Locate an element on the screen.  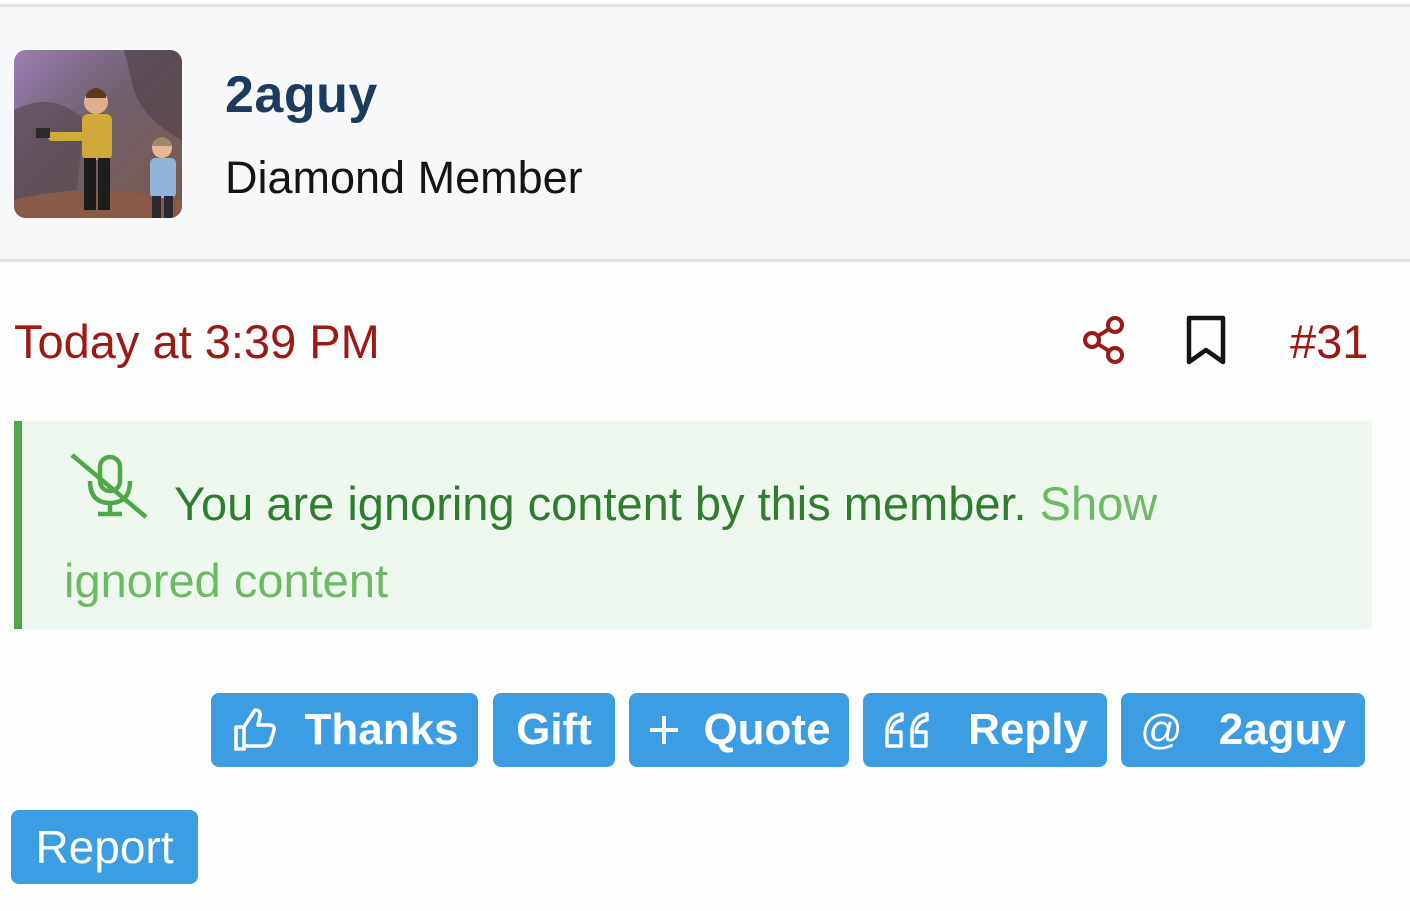
quote-label: Quote is located at coordinates (767, 729).